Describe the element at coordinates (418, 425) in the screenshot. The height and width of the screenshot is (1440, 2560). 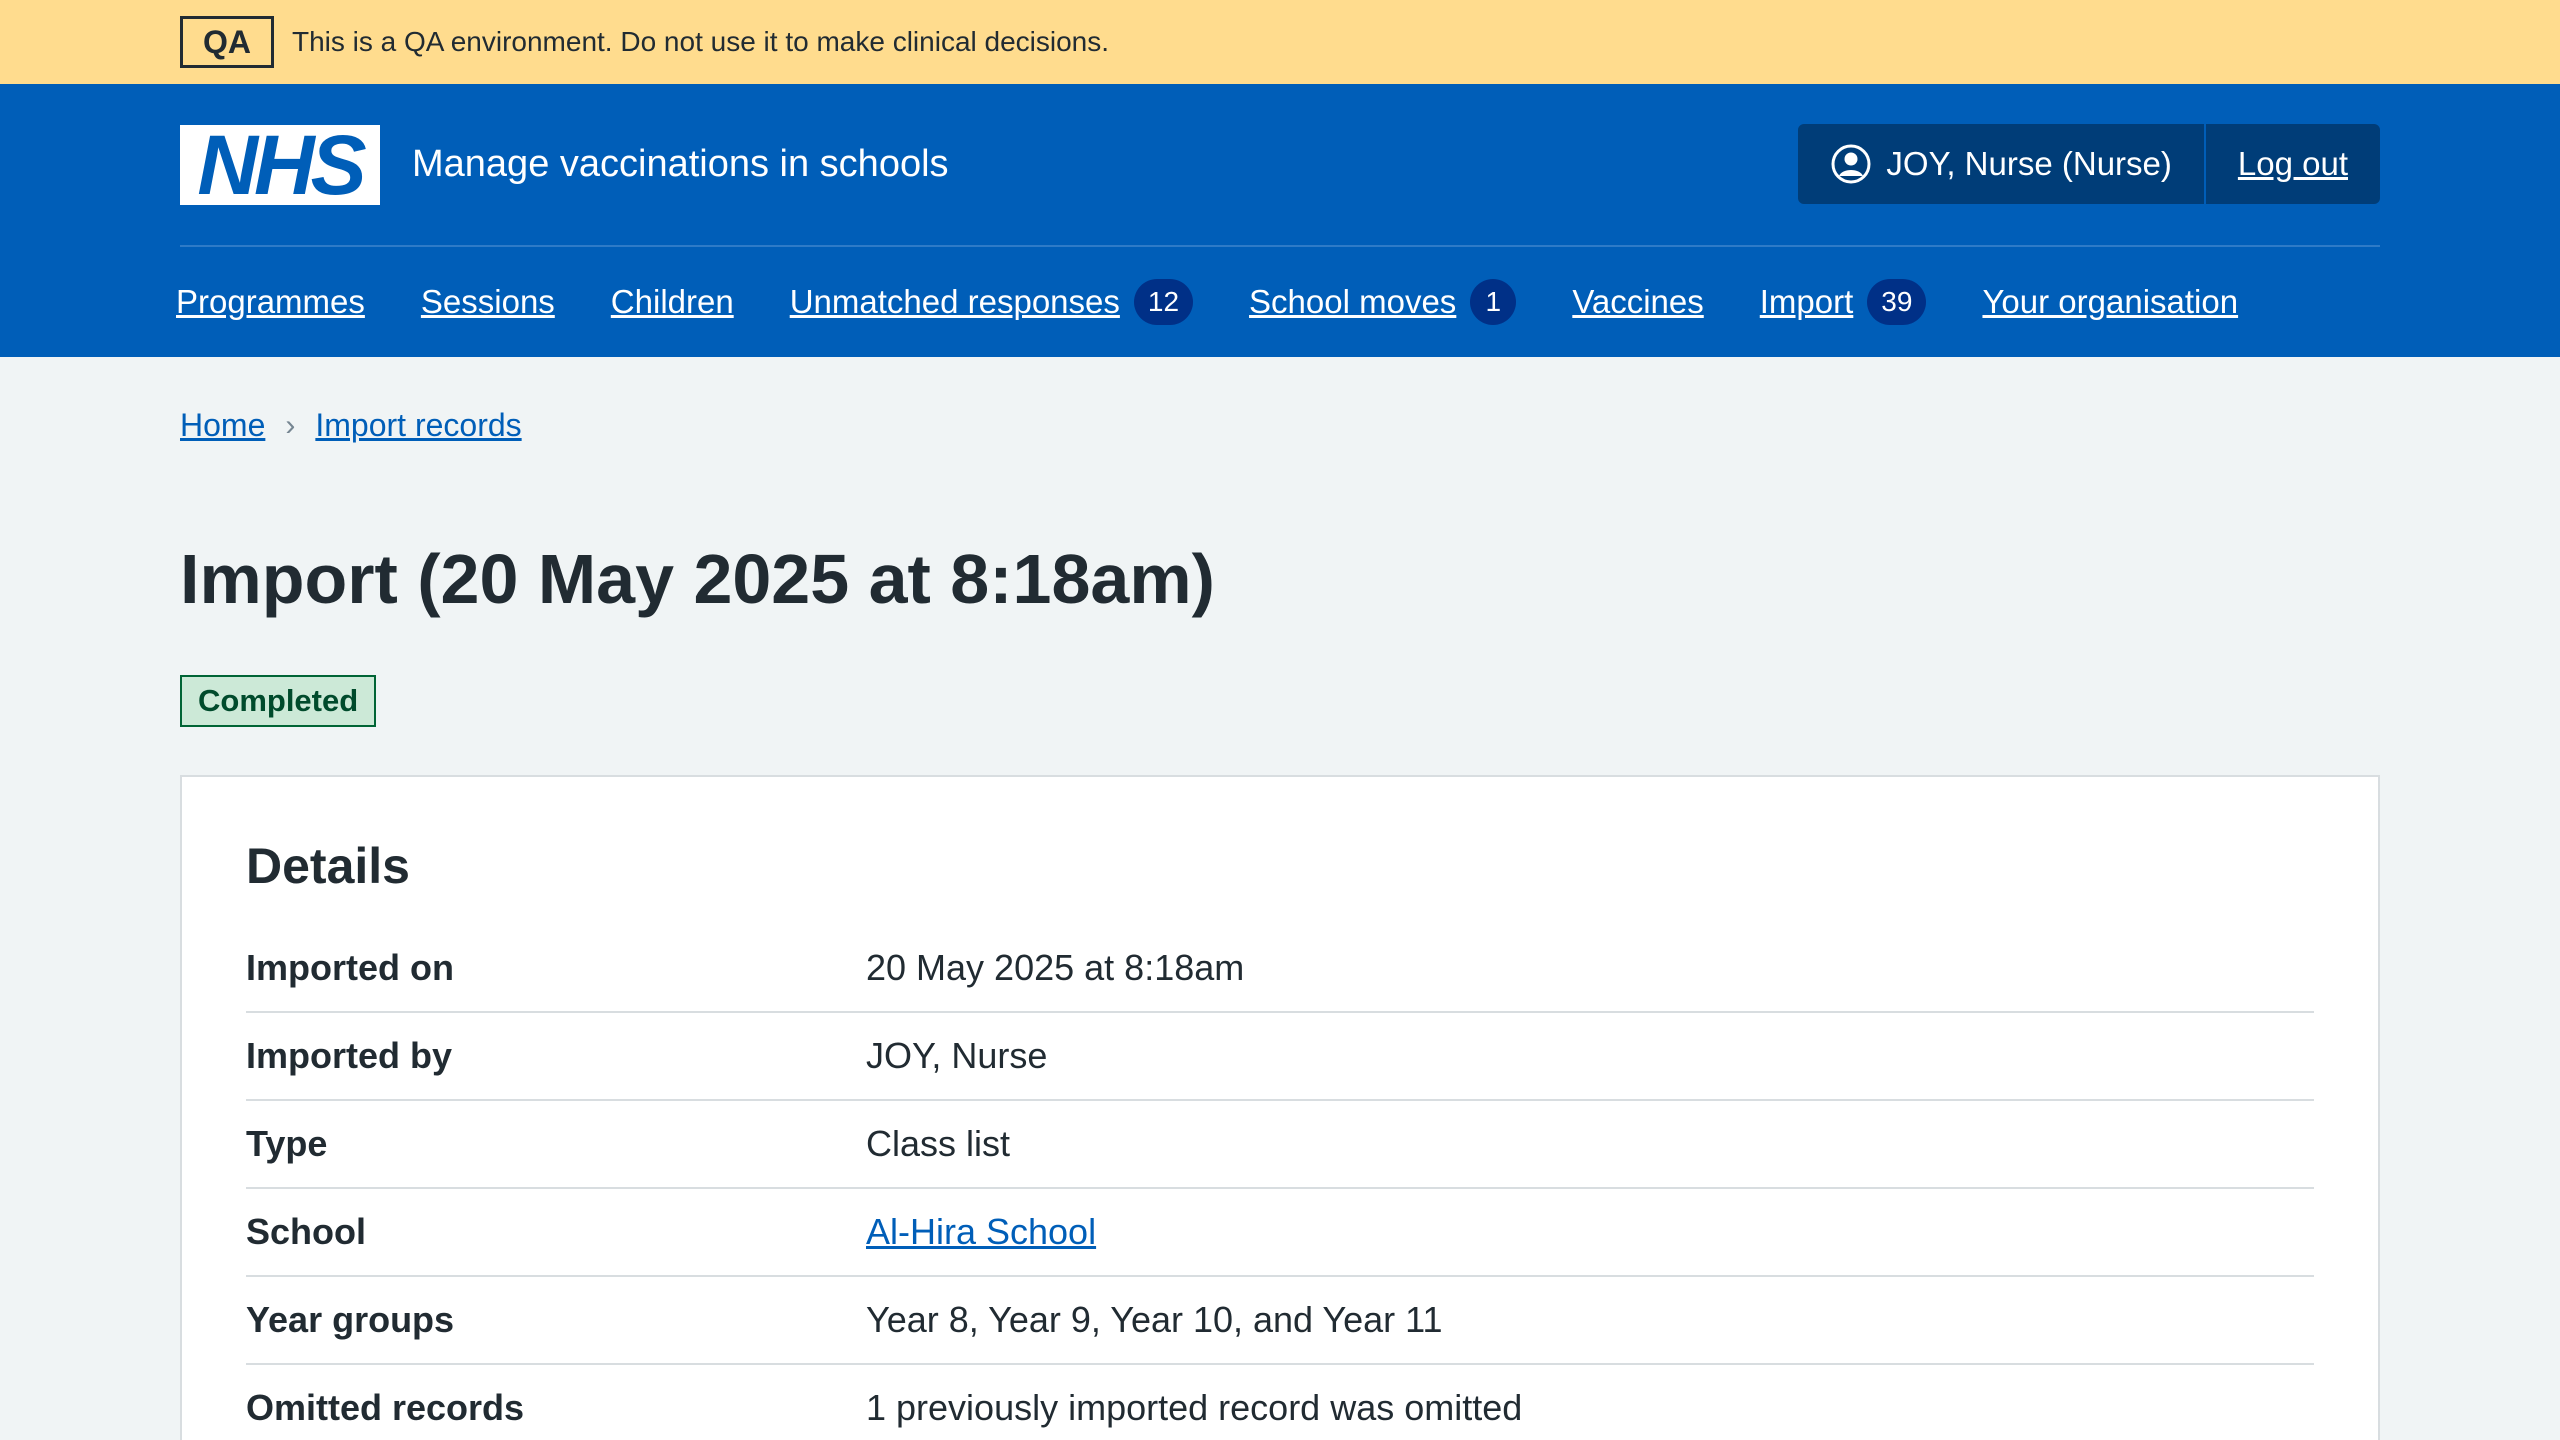
I see `breadcrumb-import-records-link: Import records` at that location.